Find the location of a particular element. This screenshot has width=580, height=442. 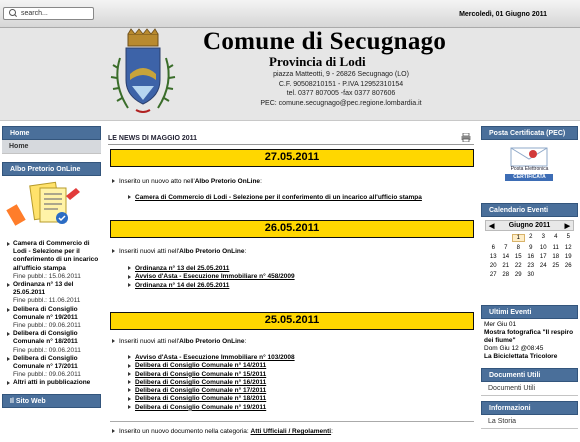

calendar-day: 9 is located at coordinates (531, 248).